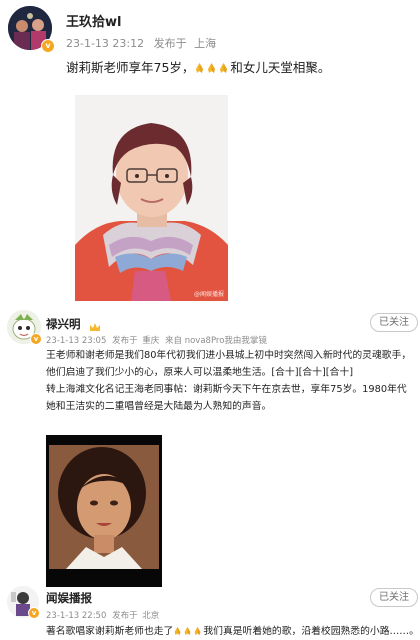 The height and width of the screenshot is (640, 420). What do you see at coordinates (280, 67) in the screenshot?
I see `post-text-after: 和女儿天堂相聚。` at bounding box center [280, 67].